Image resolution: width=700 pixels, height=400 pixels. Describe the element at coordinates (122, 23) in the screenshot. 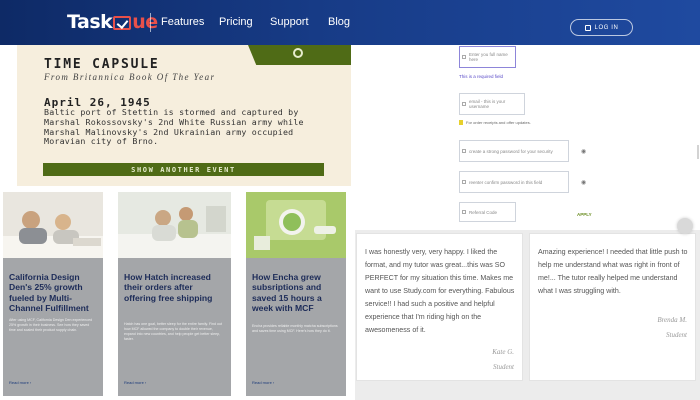

I see `checkbox-logo-icon` at that location.